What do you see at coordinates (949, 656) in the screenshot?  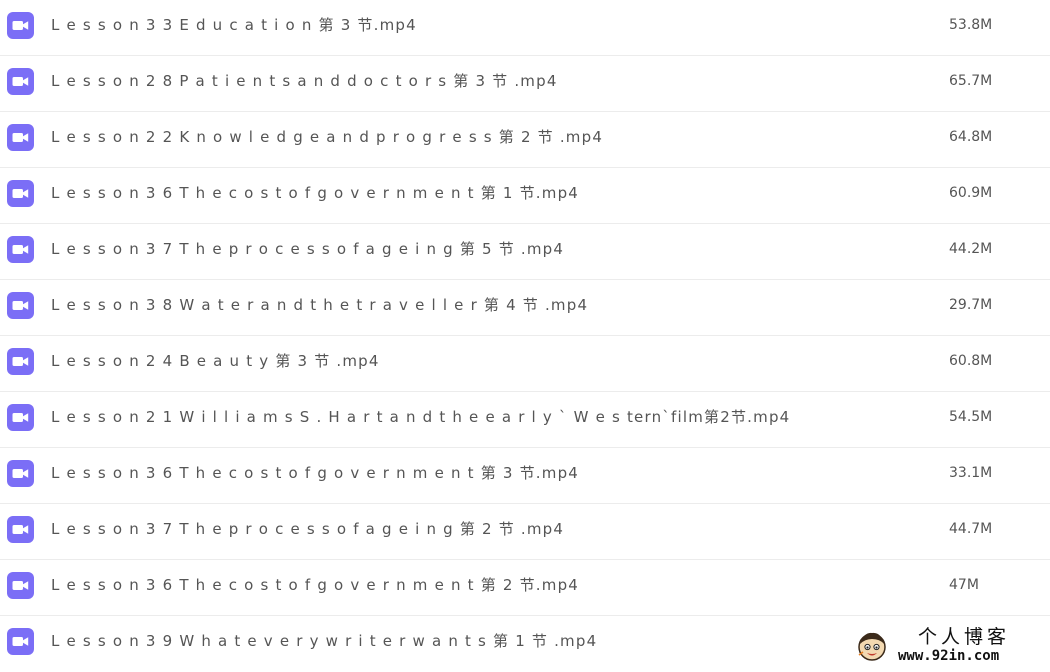 I see `watermark-url: www.92in.com` at bounding box center [949, 656].